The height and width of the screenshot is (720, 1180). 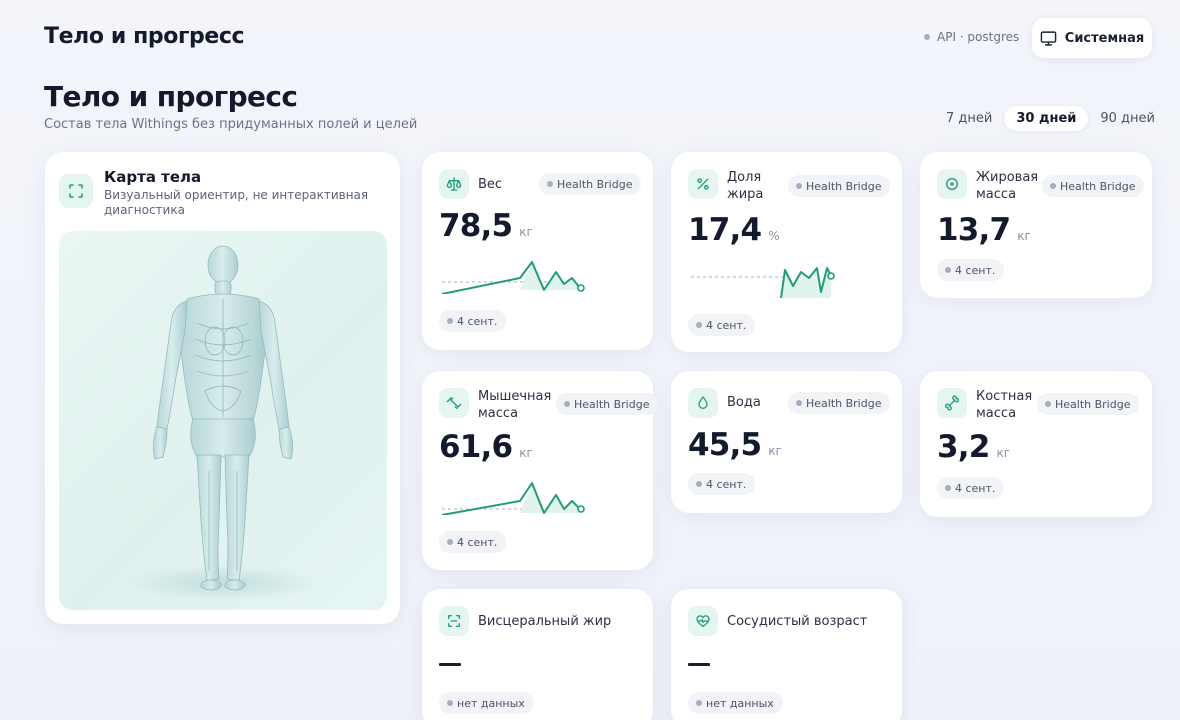 I want to click on metric-card-visceral-fat: Висцеральный жир нет данных, so click(x=537, y=654).